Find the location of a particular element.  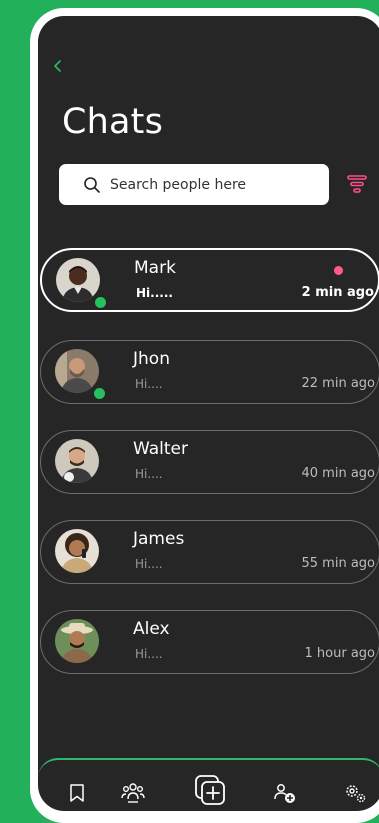

group-icon is located at coordinates (133, 793).